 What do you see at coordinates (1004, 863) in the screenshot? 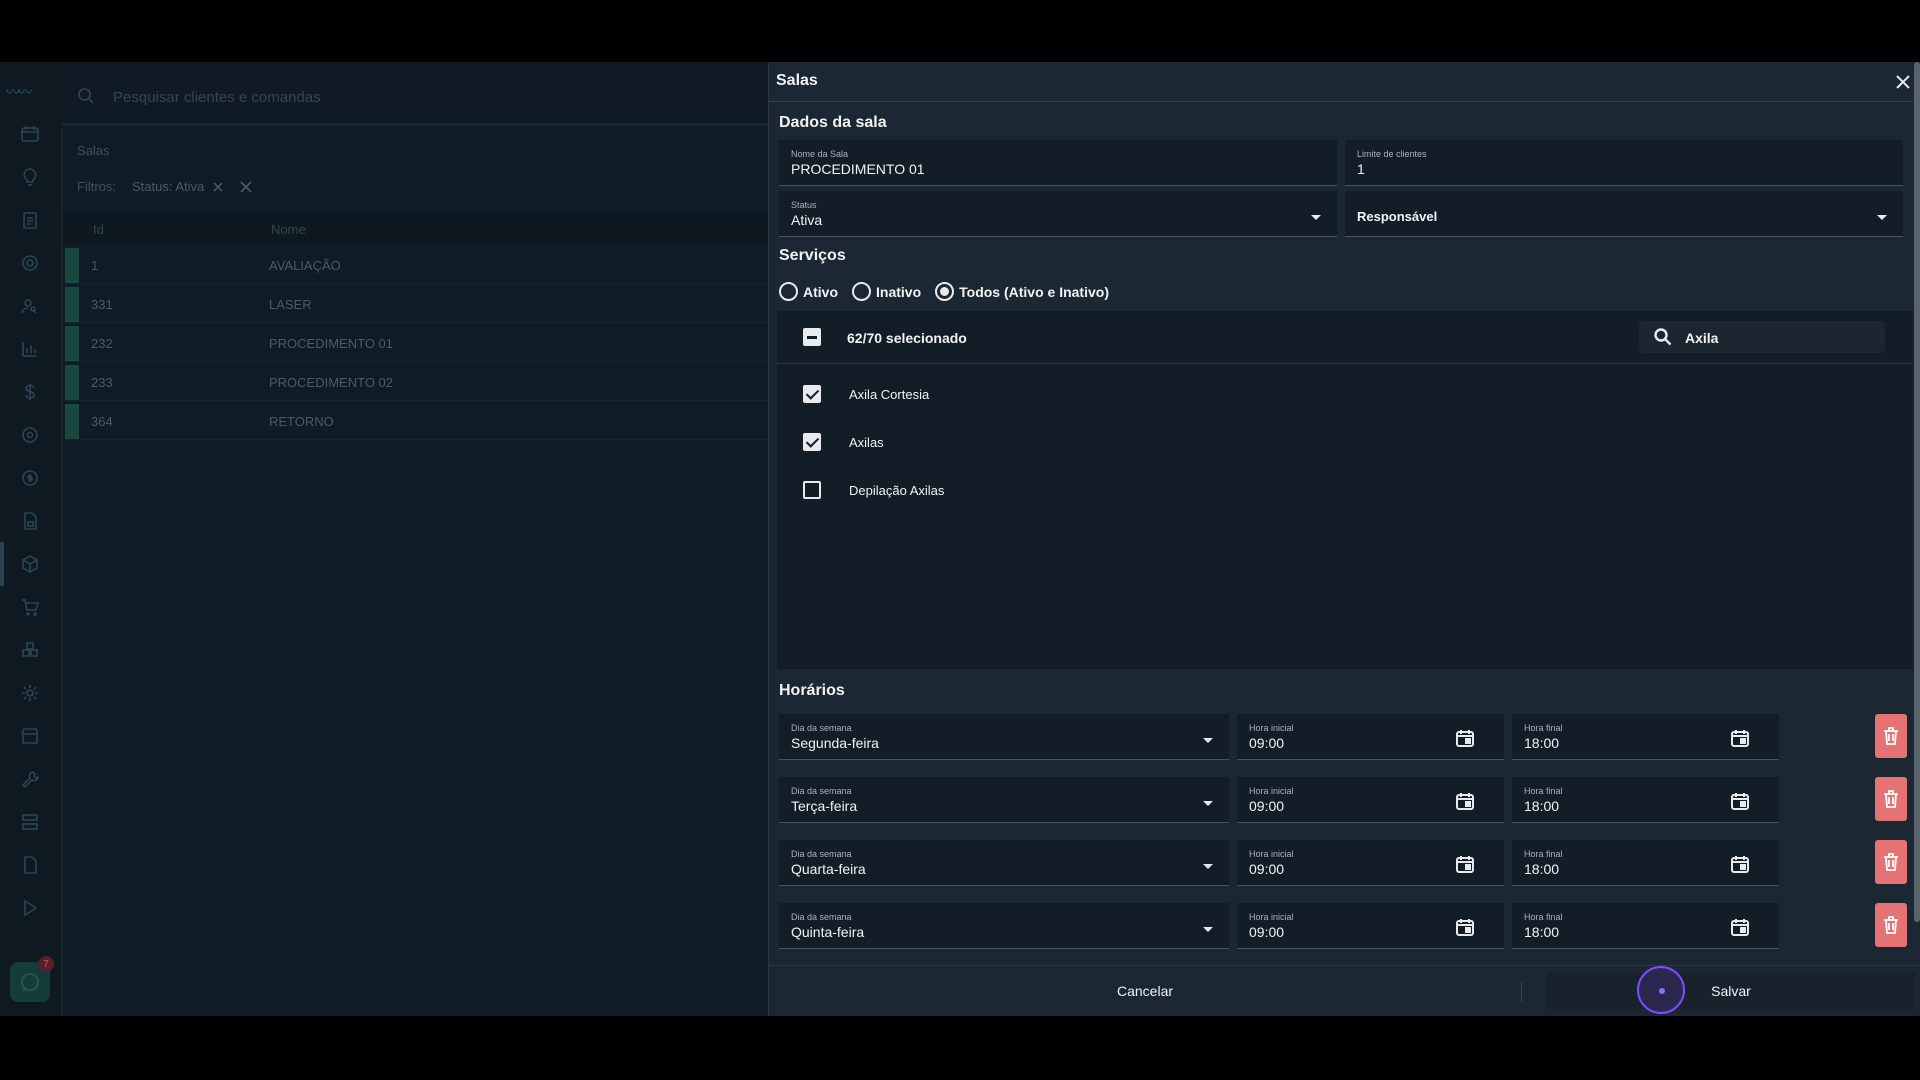
I see `weekday-select: Dia da semana Quarta-feira` at bounding box center [1004, 863].